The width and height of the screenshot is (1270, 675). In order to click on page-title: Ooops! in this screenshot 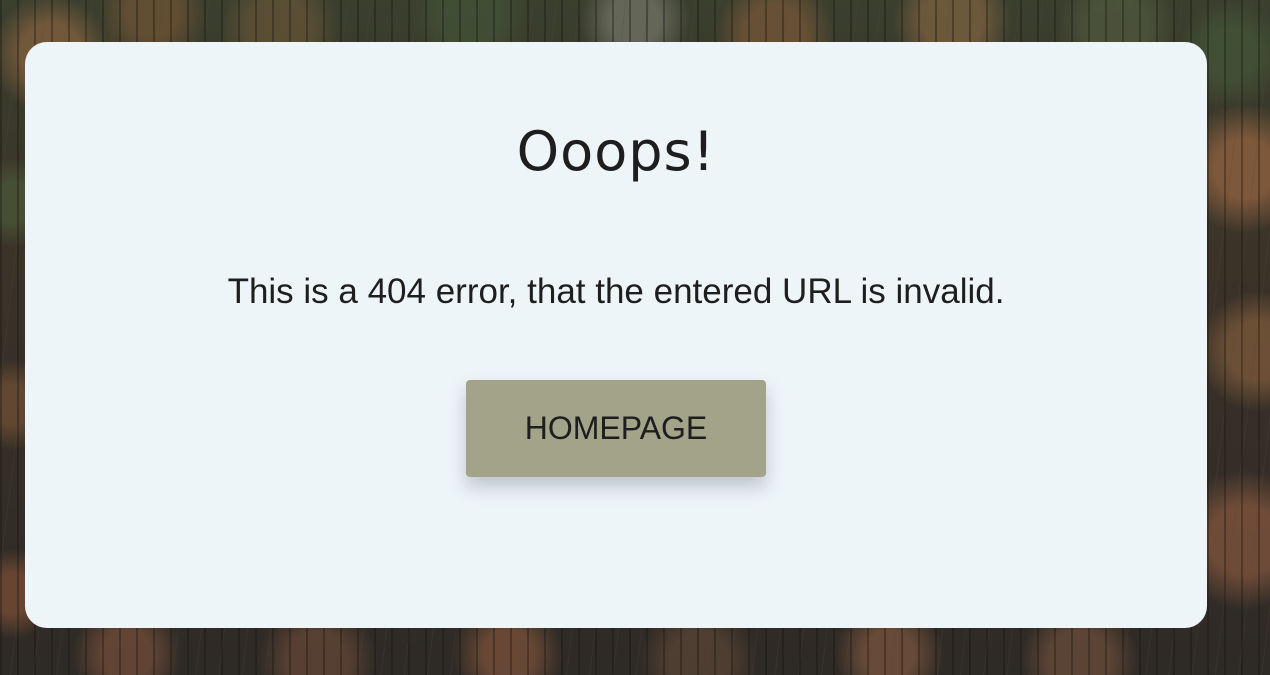, I will do `click(616, 151)`.